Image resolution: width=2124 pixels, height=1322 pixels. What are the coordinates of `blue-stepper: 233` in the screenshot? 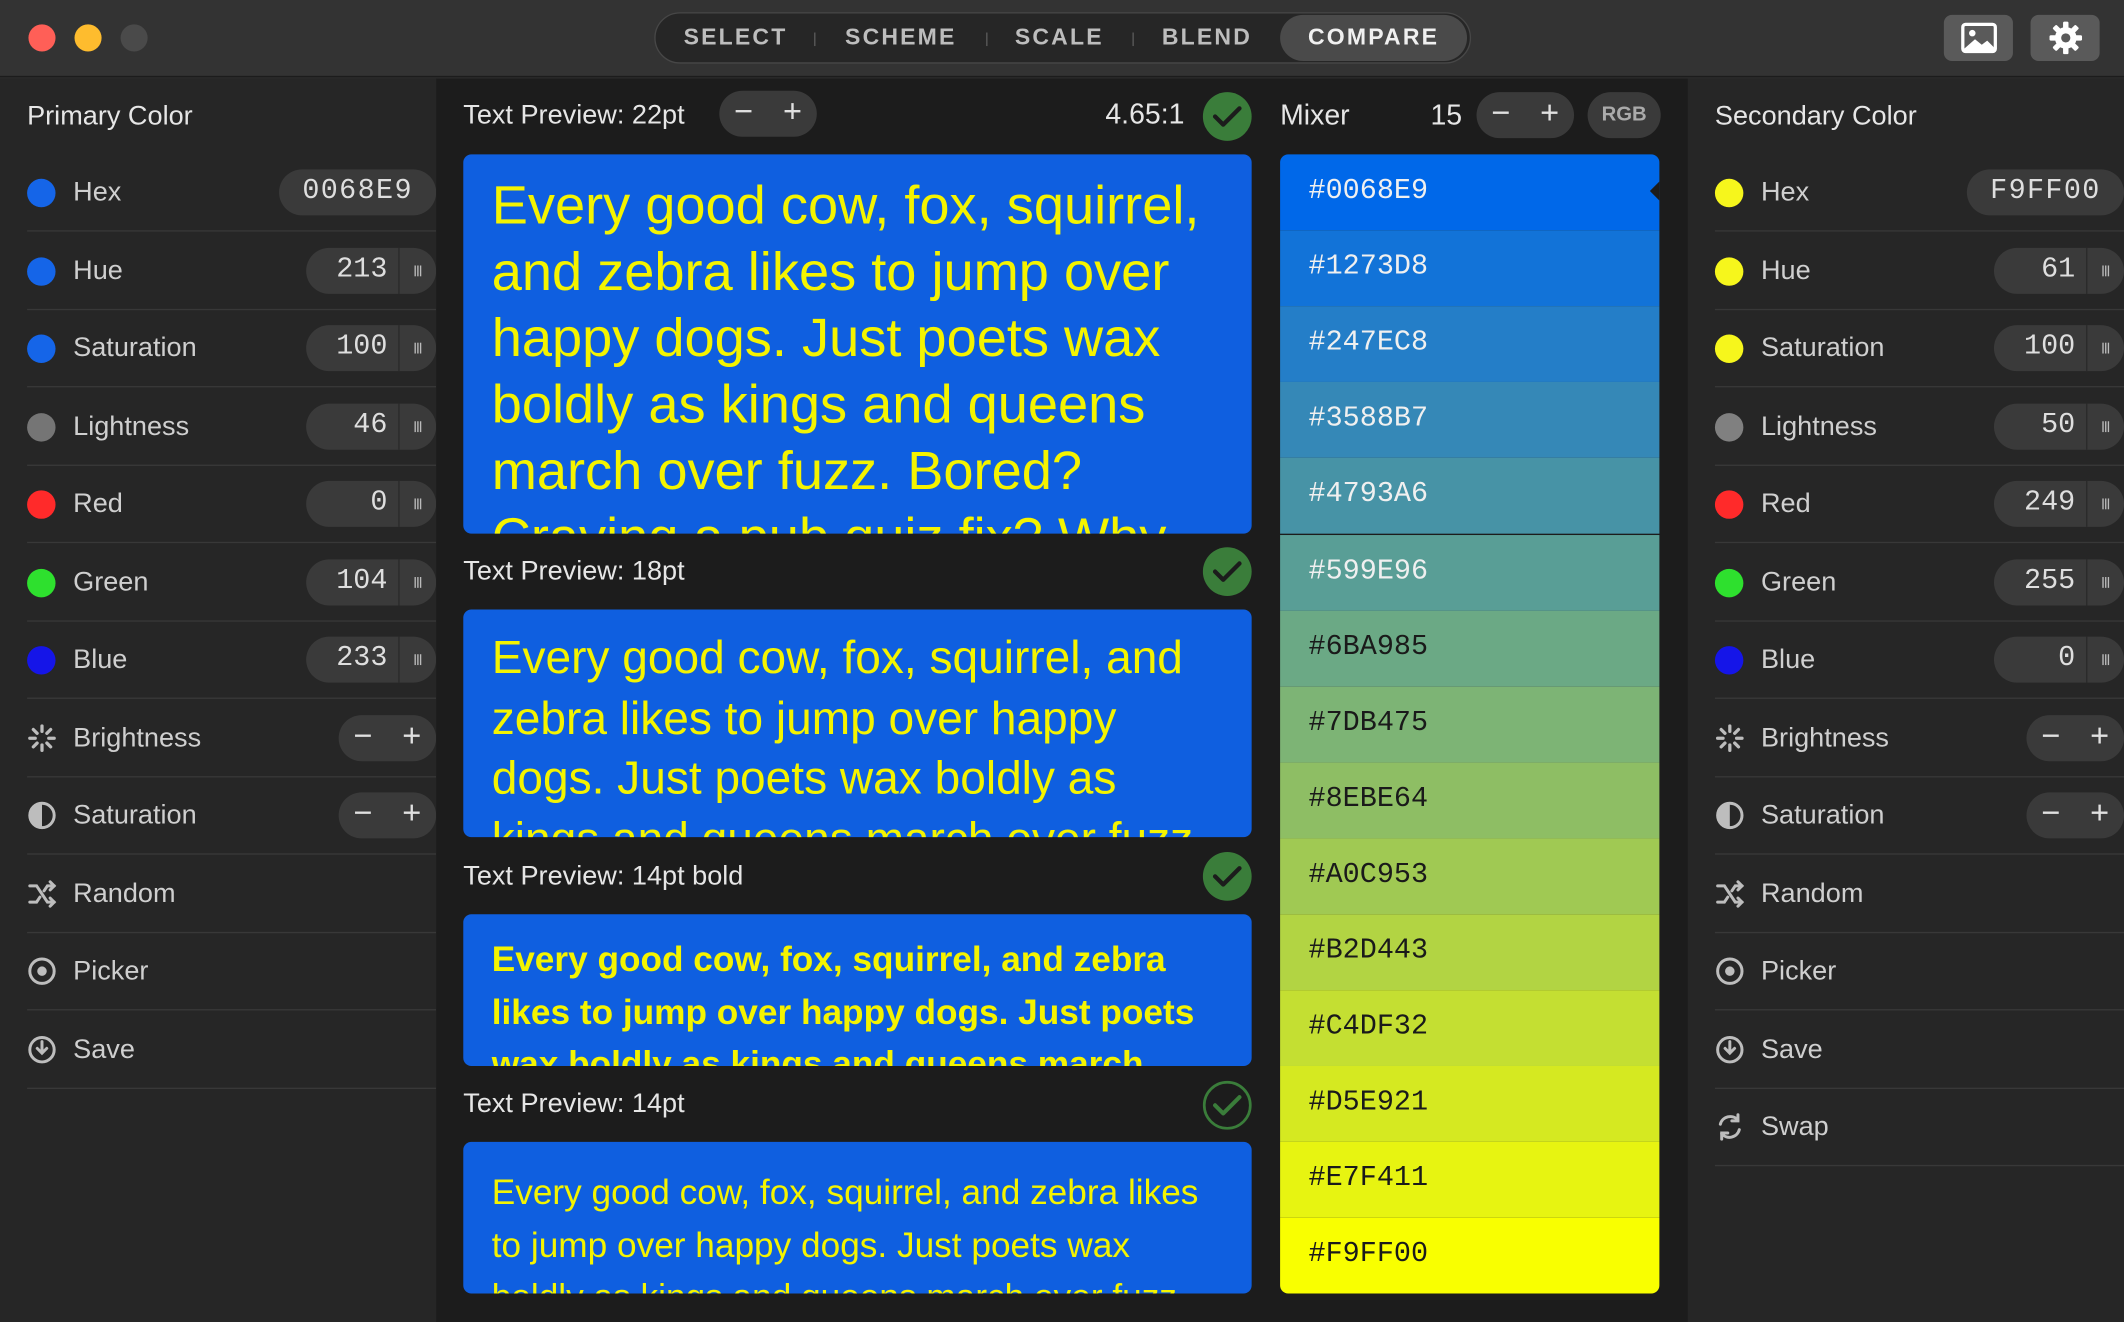 It's located at (371, 659).